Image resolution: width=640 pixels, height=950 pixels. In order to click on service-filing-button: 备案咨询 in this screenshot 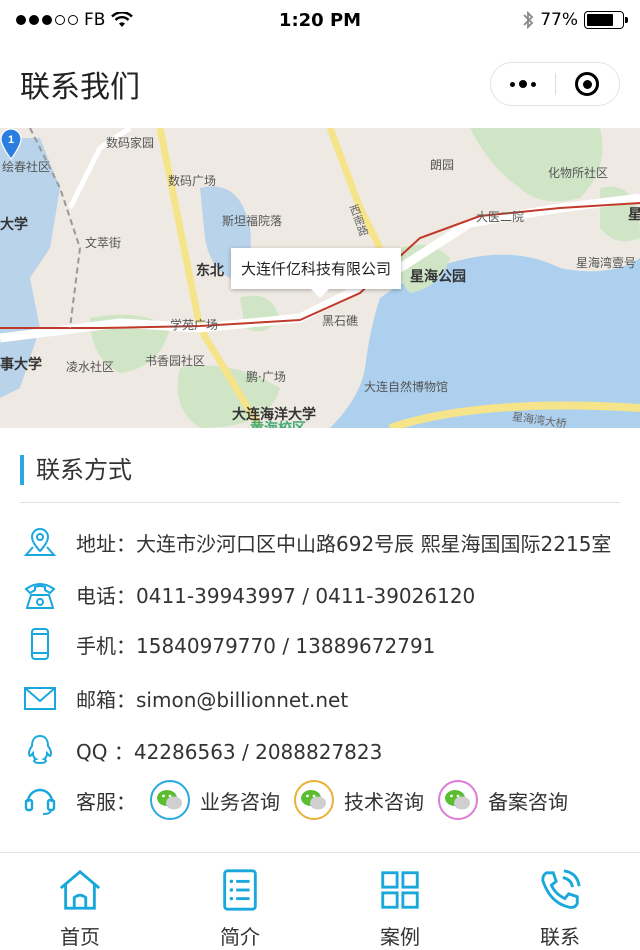, I will do `click(503, 800)`.